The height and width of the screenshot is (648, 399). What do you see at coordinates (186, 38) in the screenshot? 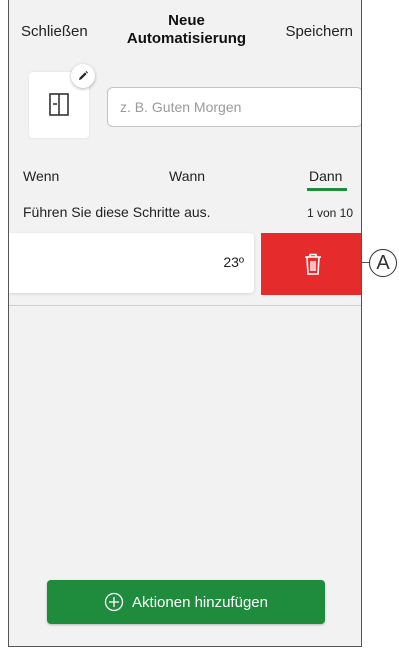
I see `page-title-line-2: Automatisierung` at bounding box center [186, 38].